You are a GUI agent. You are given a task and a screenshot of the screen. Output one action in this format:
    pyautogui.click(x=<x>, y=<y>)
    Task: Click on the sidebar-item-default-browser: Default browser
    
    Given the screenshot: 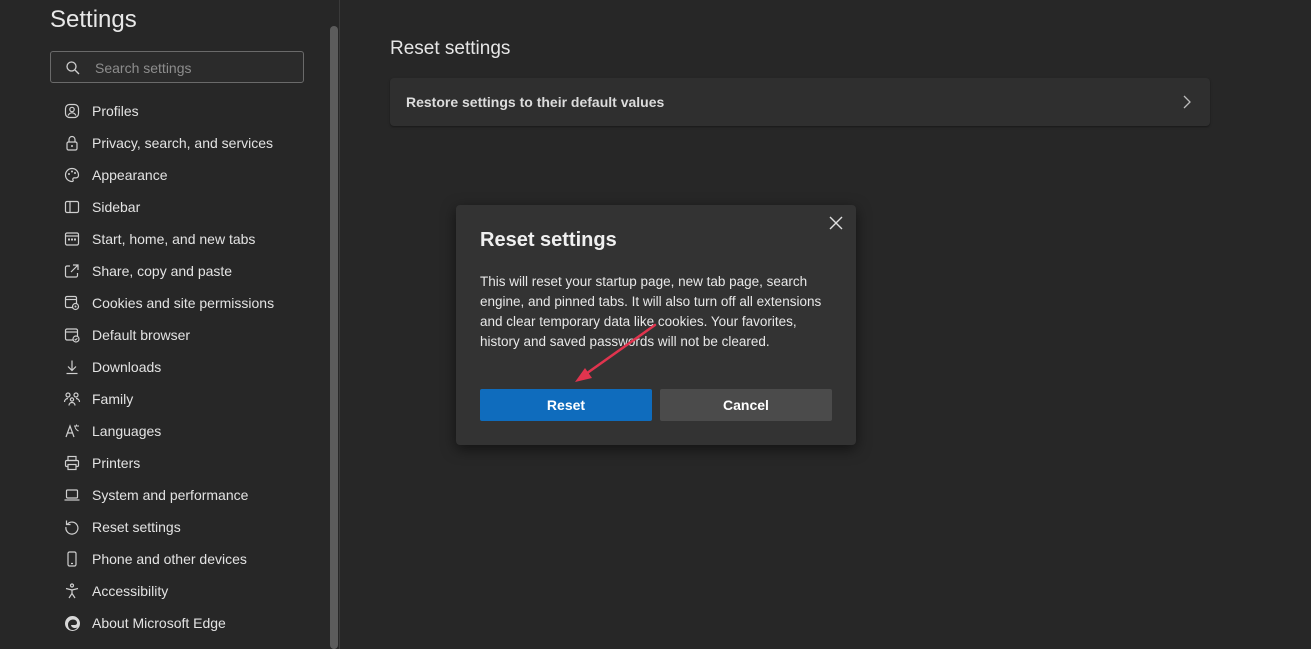 What is the action you would take?
    pyautogui.click(x=189, y=335)
    